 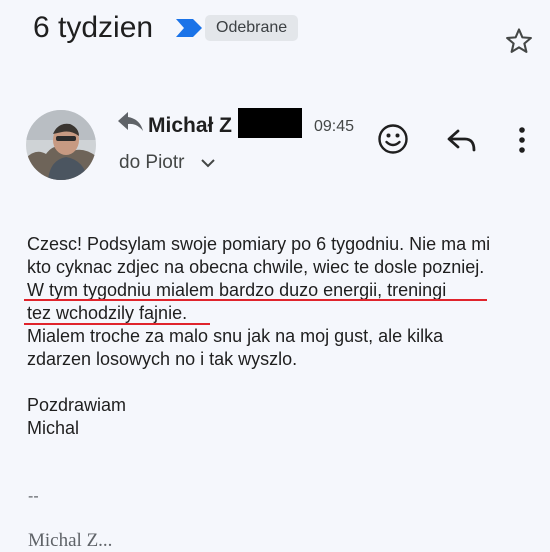 I want to click on message-time: 09:45, so click(x=334, y=126).